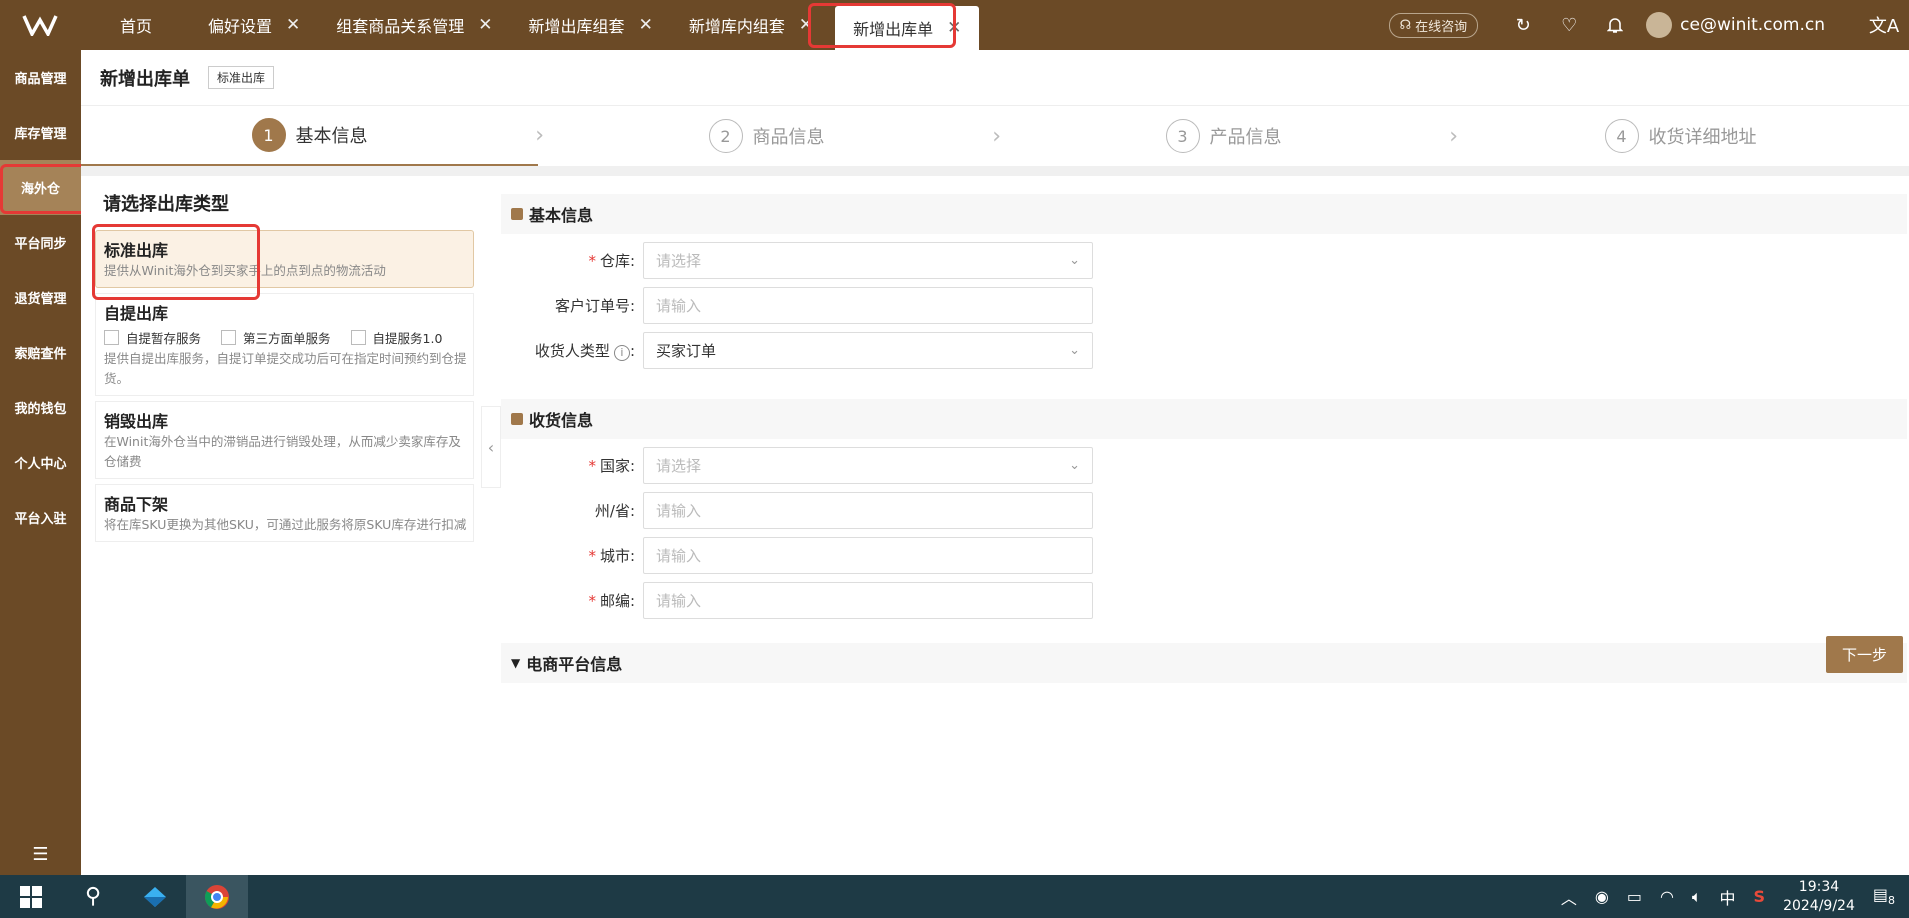 Image resolution: width=1909 pixels, height=918 pixels. Describe the element at coordinates (1884, 25) in the screenshot. I see `language-icon: 文A` at that location.